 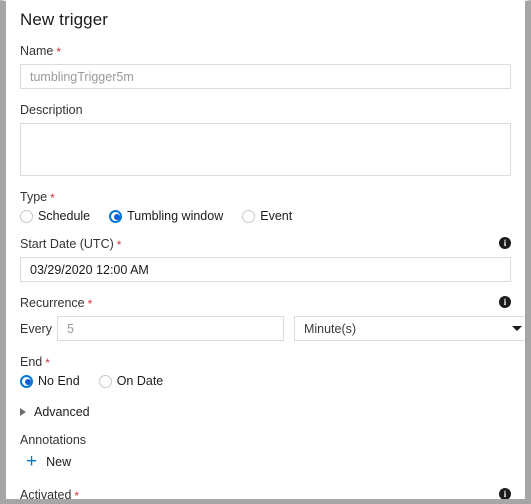 I want to click on name-label-row: Name *, so click(x=265, y=51).